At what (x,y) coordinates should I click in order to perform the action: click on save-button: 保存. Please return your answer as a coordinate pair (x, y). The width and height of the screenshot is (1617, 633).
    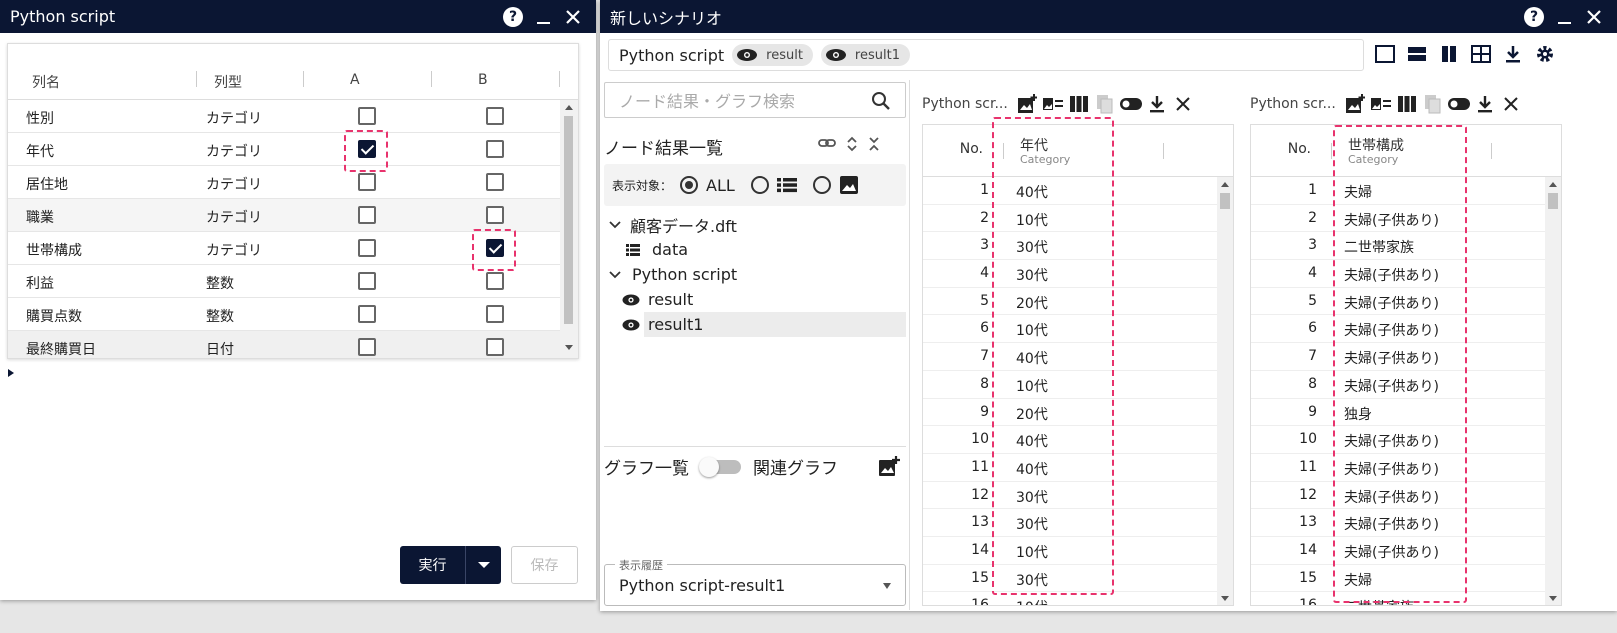
    Looking at the image, I should click on (544, 565).